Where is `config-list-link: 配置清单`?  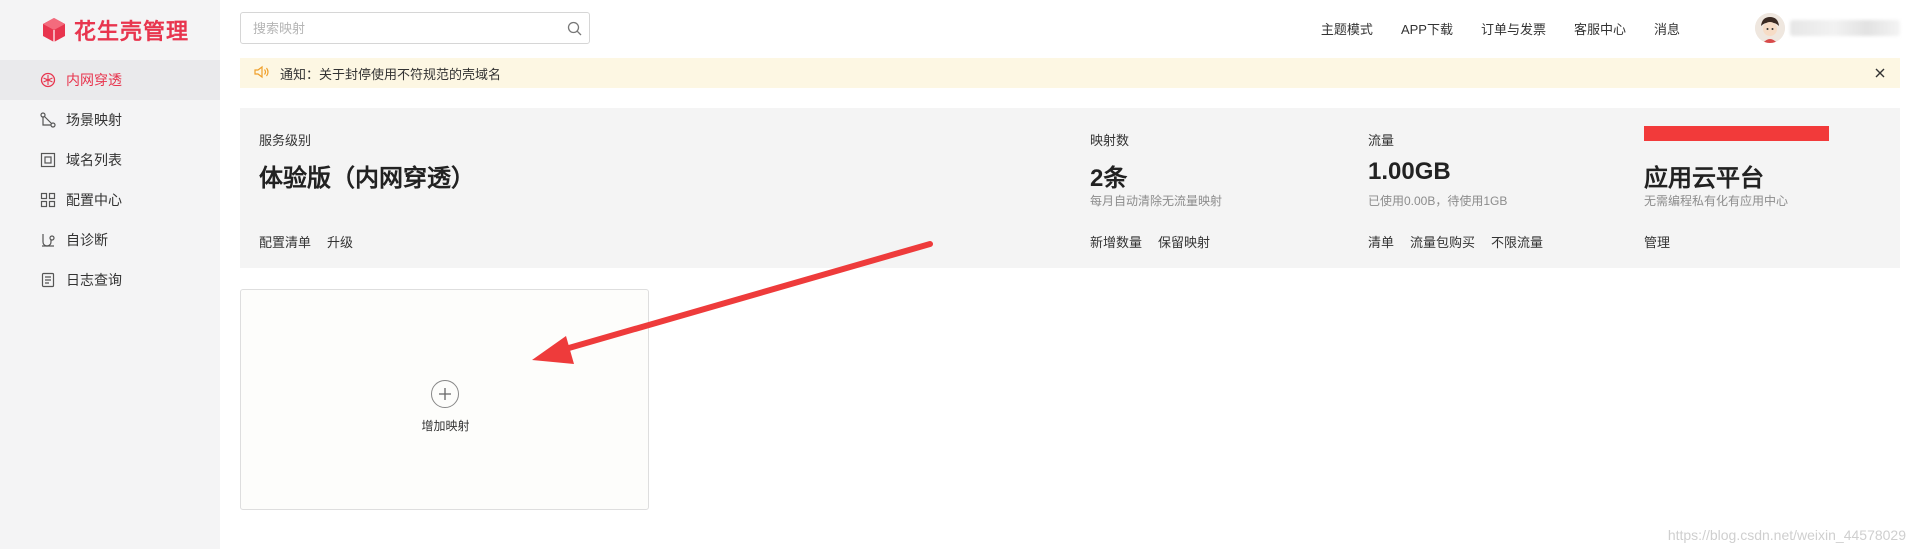
config-list-link: 配置清单 is located at coordinates (285, 241).